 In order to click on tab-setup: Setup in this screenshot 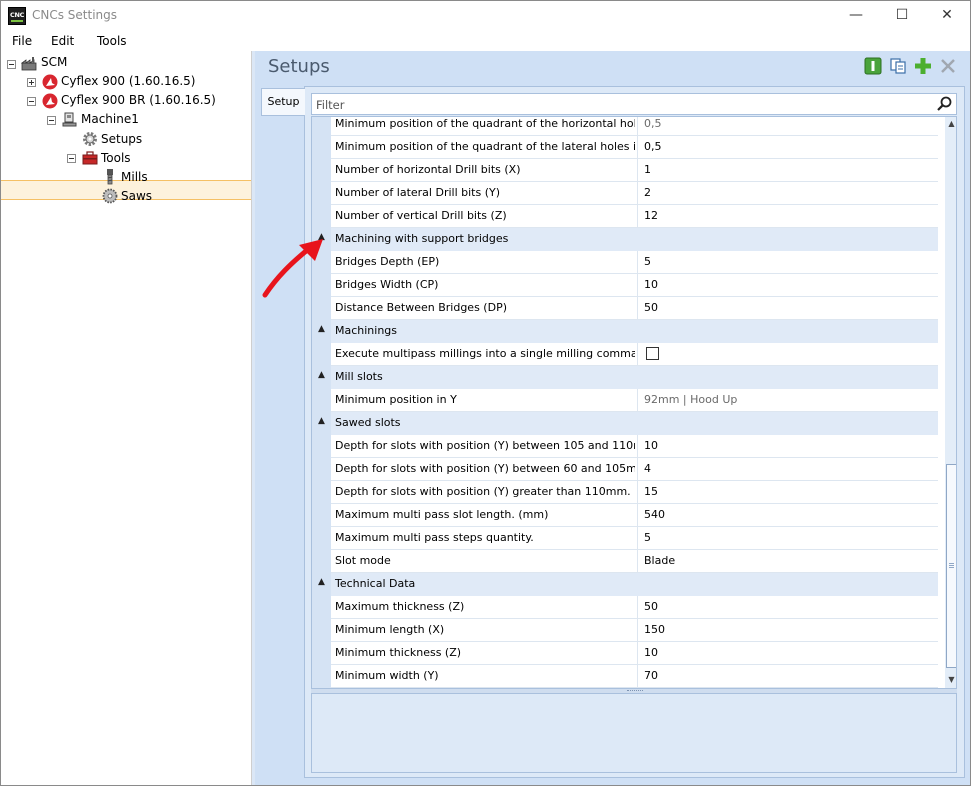, I will do `click(283, 102)`.